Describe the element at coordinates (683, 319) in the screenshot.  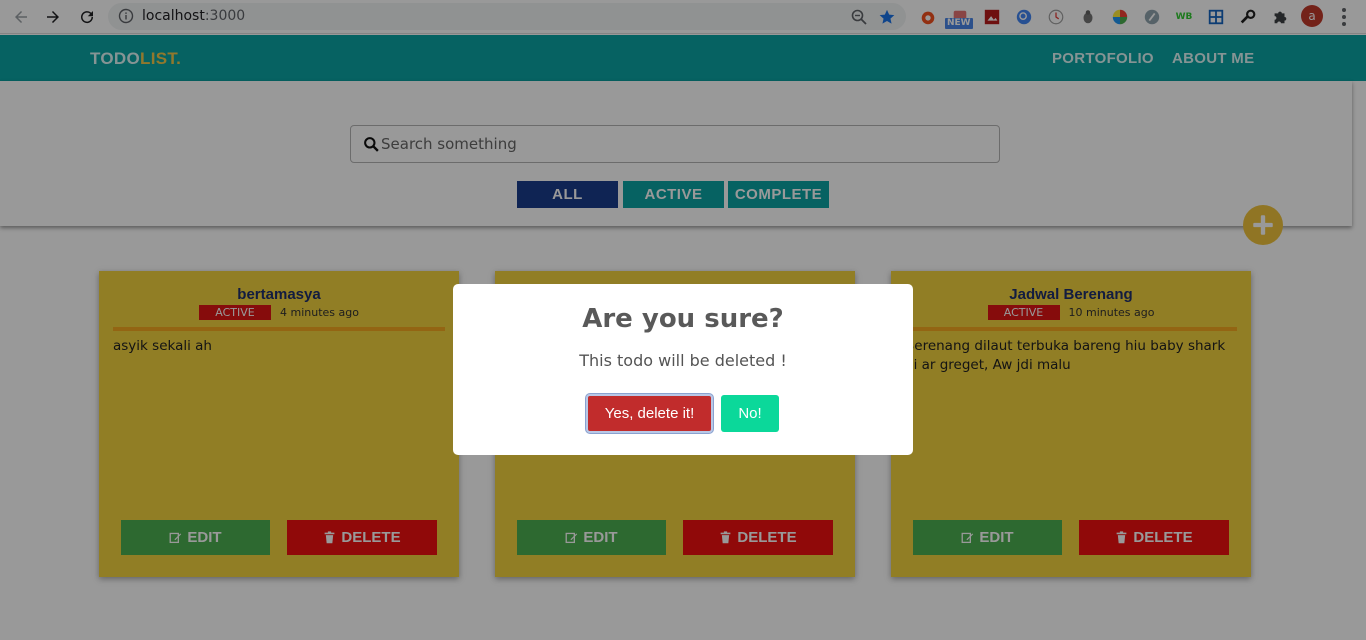
I see `dialog-title: Are you sure?` at that location.